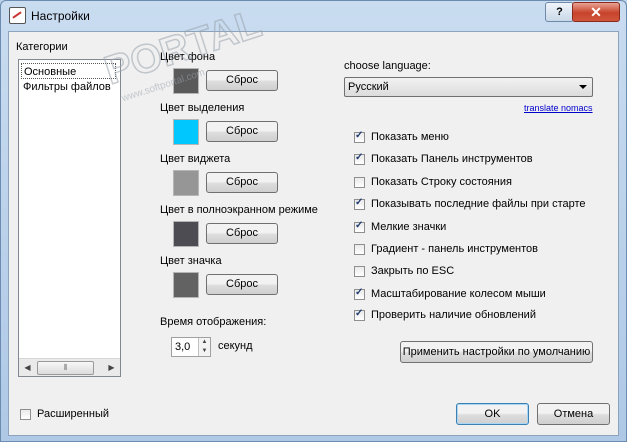  I want to click on fullscreen-color-swatch, so click(186, 234).